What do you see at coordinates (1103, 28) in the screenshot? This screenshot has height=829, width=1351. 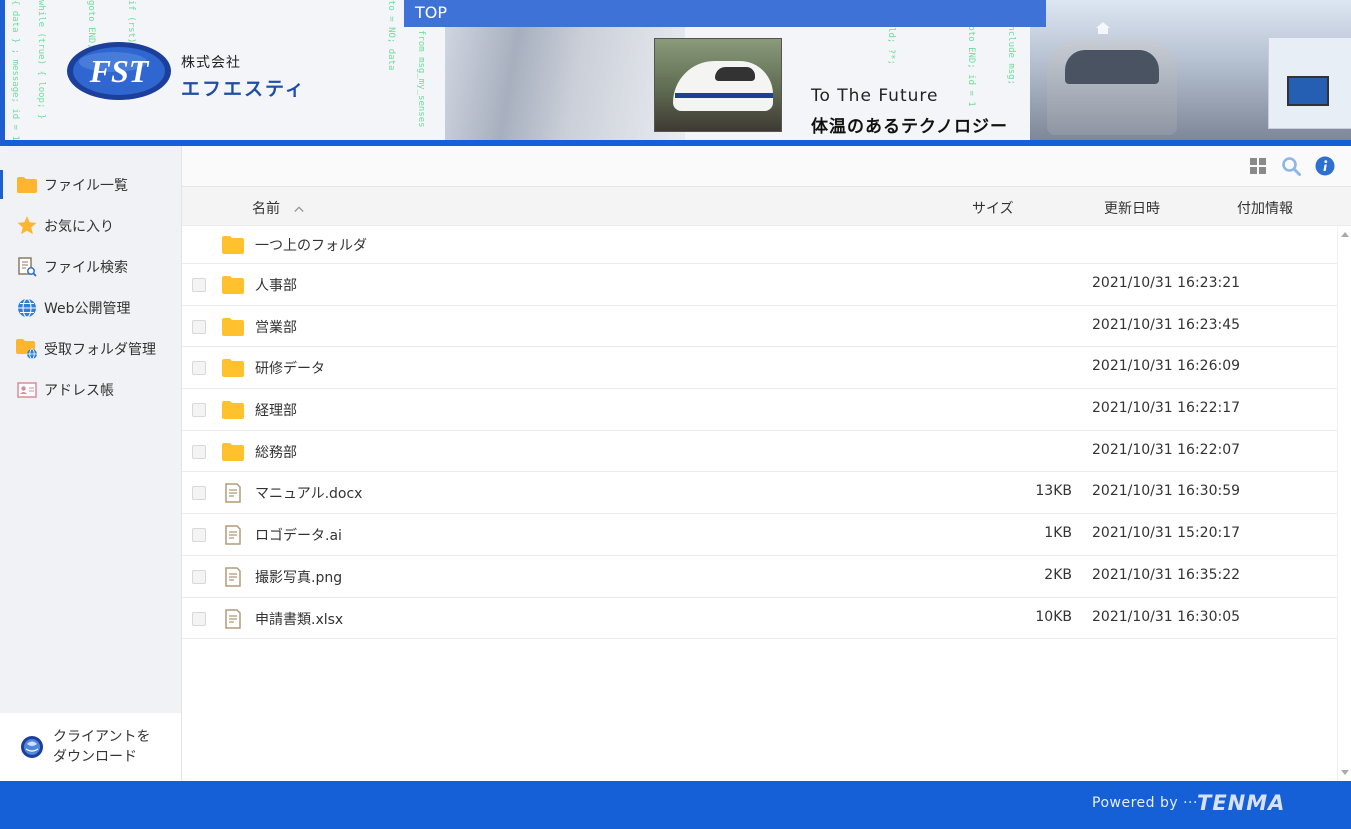 I see `home-icon` at bounding box center [1103, 28].